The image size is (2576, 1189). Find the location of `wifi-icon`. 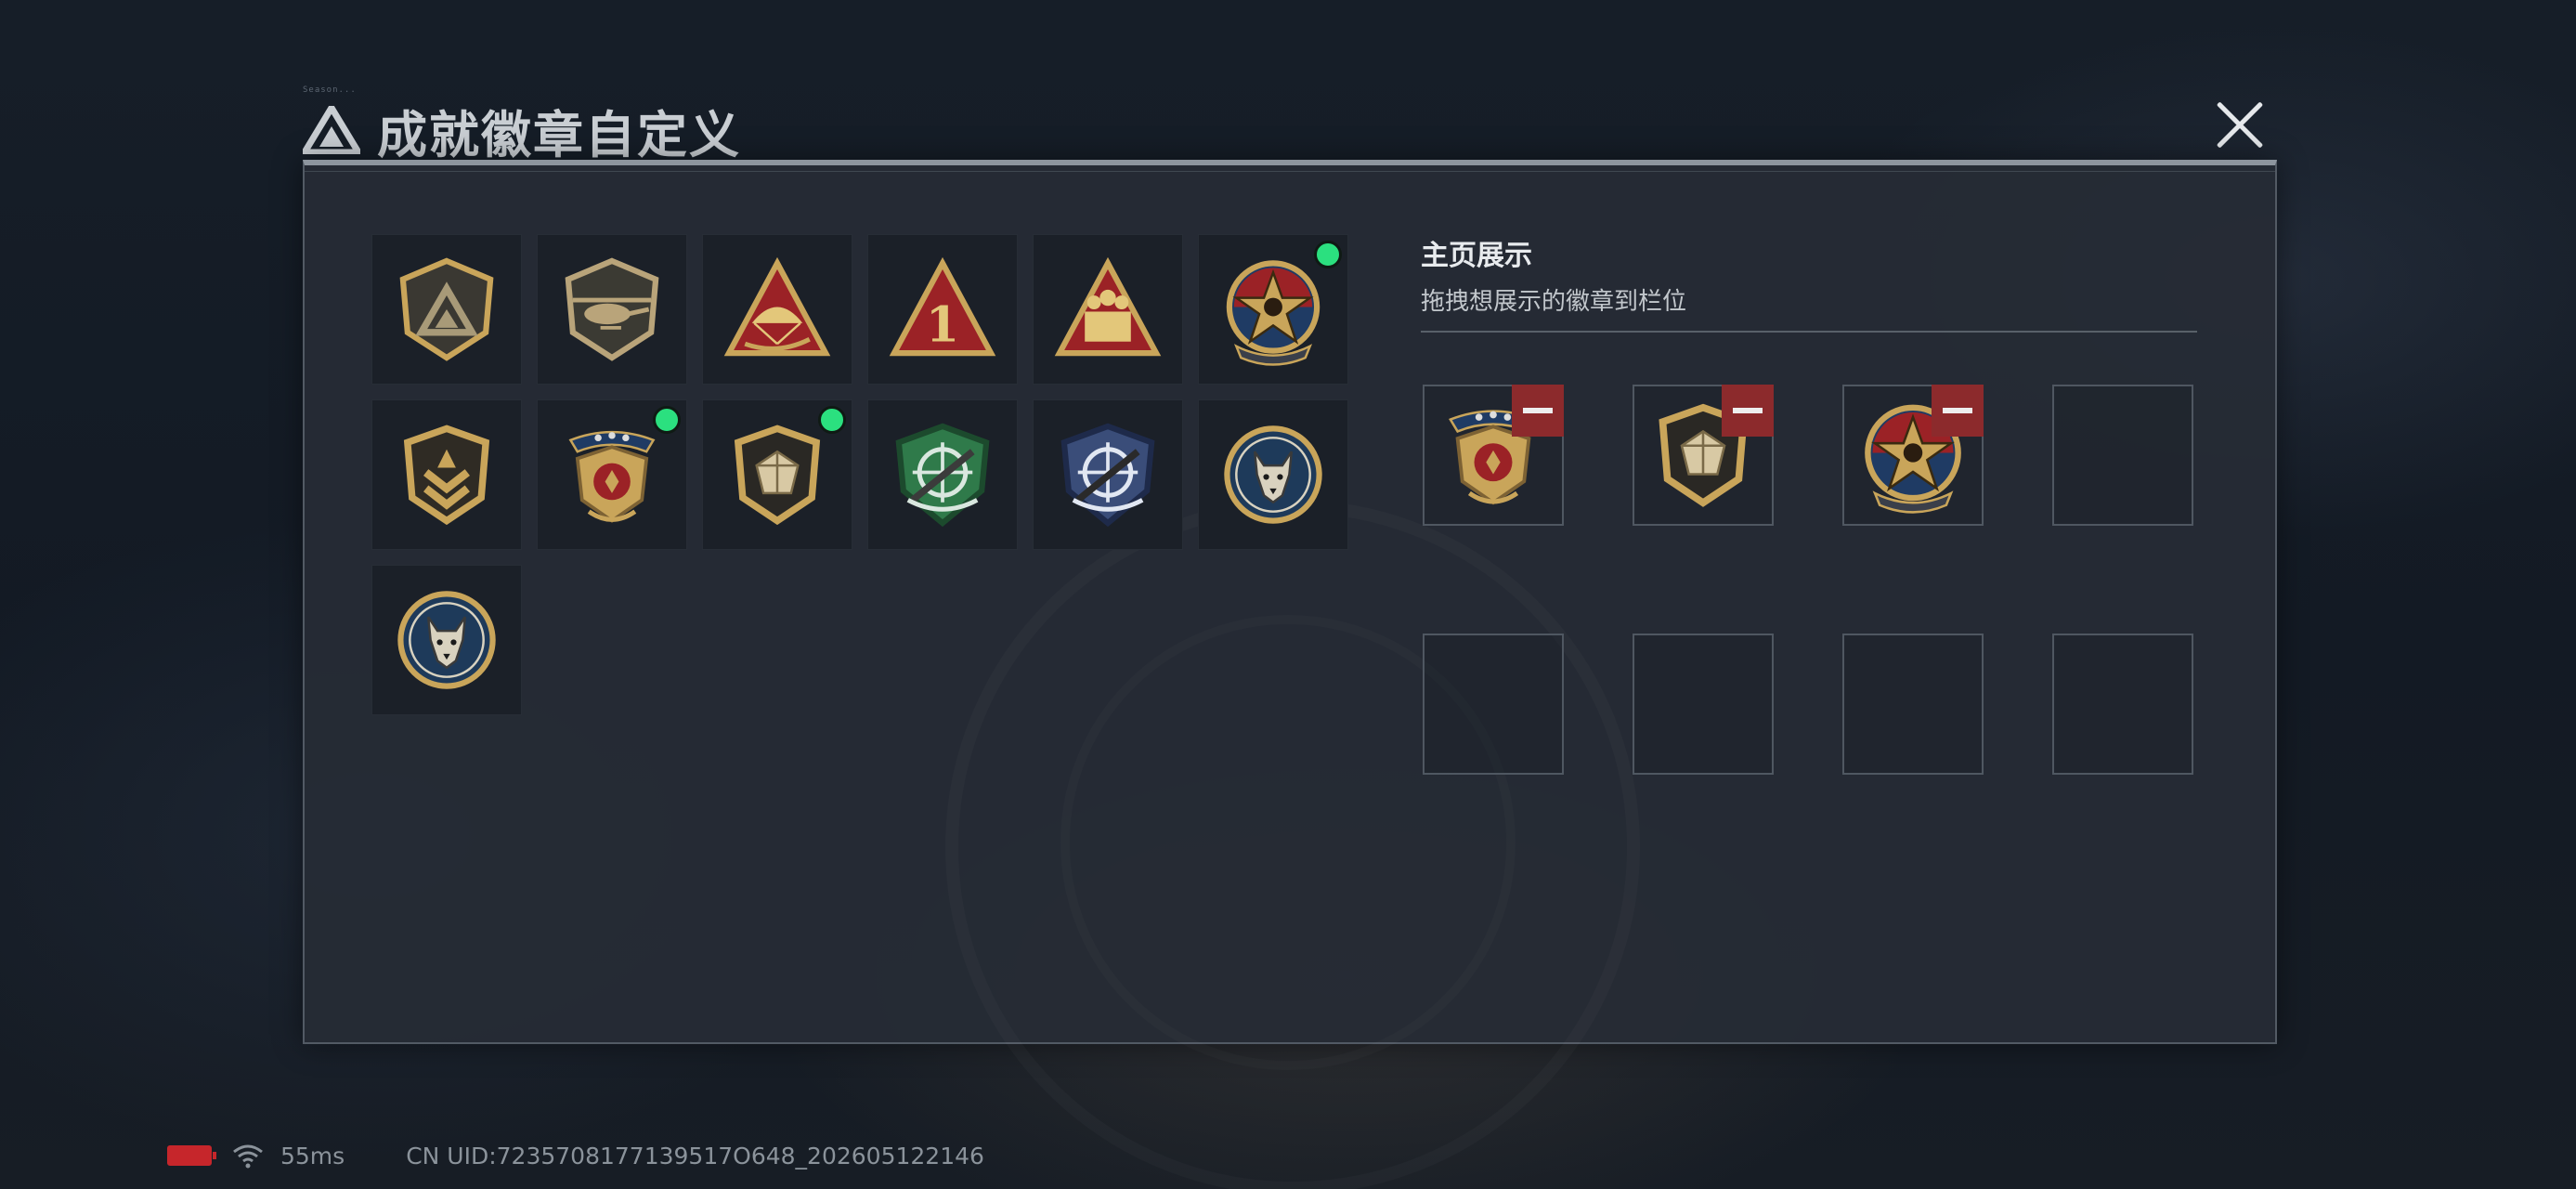

wifi-icon is located at coordinates (248, 1156).